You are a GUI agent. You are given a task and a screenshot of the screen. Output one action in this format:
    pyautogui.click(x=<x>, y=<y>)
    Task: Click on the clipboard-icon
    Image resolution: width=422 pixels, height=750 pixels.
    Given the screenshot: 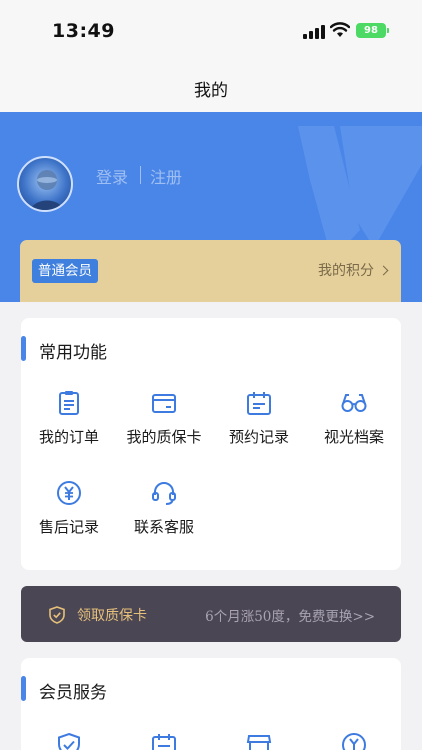 What is the action you would take?
    pyautogui.click(x=69, y=403)
    